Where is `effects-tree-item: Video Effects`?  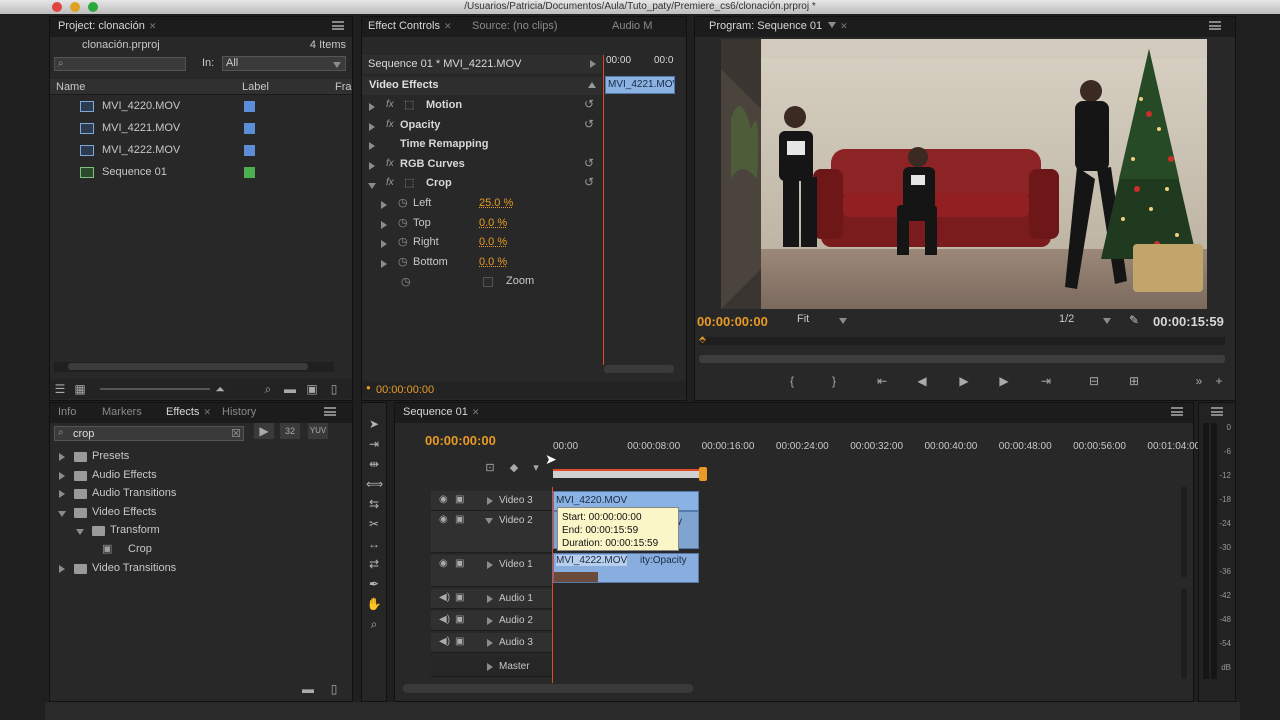
effects-tree-item: Video Effects is located at coordinates (201, 514).